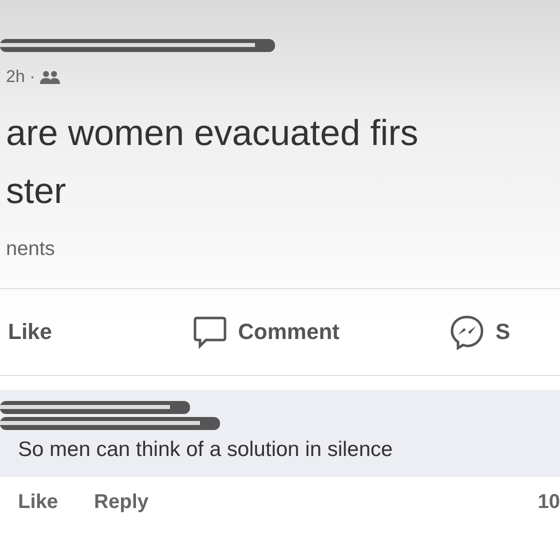 This screenshot has width=560, height=560. Describe the element at coordinates (38, 502) in the screenshot. I see `comment-action: Like` at that location.